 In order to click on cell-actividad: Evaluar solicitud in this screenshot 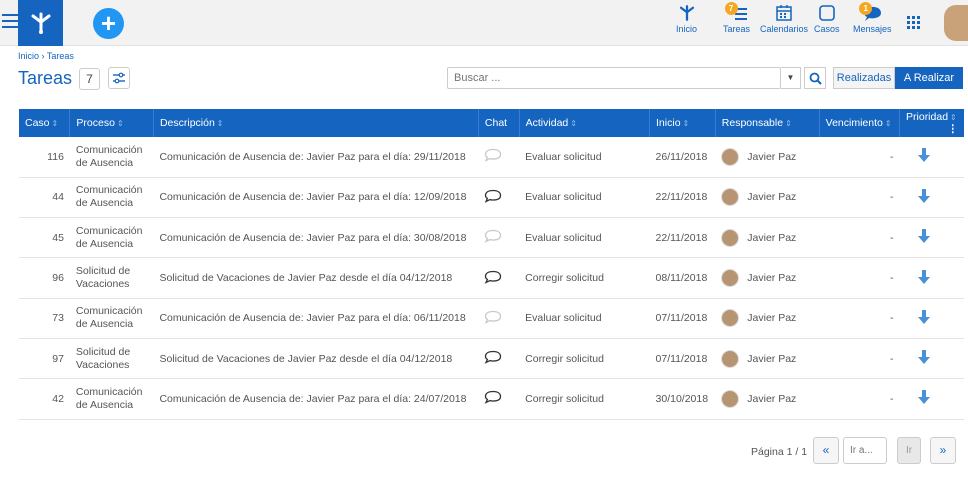, I will do `click(563, 237)`.